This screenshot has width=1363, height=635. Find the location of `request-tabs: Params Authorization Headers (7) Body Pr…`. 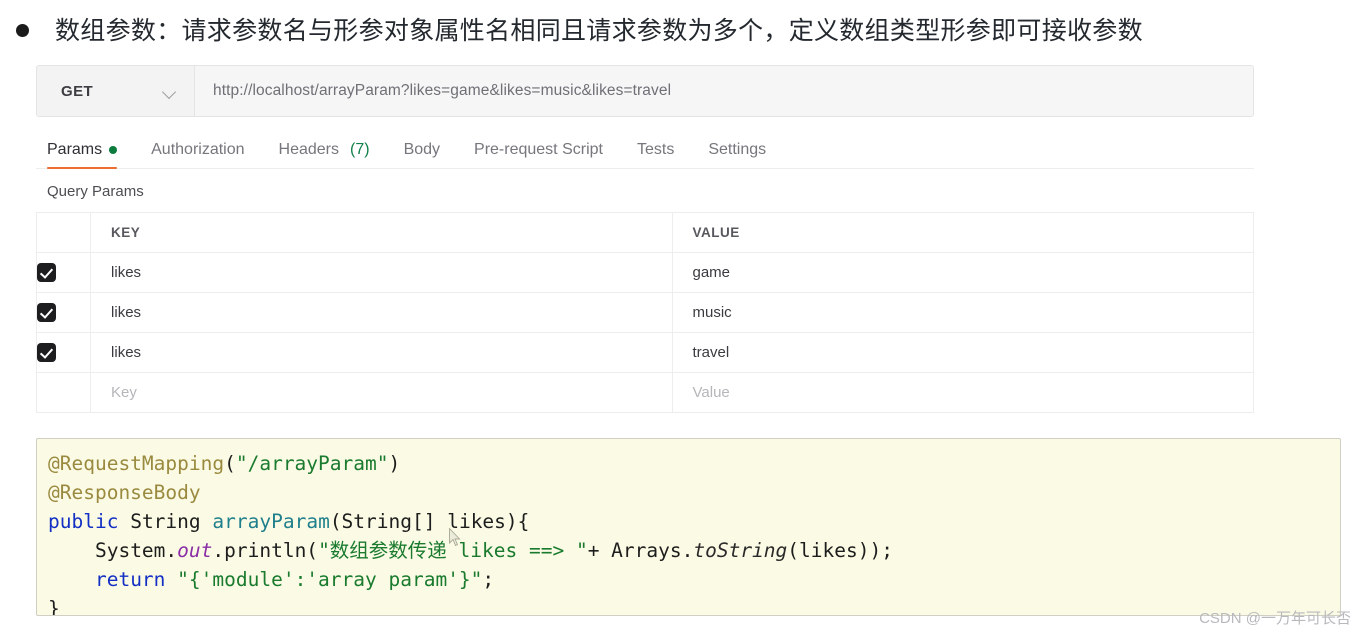

request-tabs: Params Authorization Headers (7) Body Pr… is located at coordinates (645, 149).